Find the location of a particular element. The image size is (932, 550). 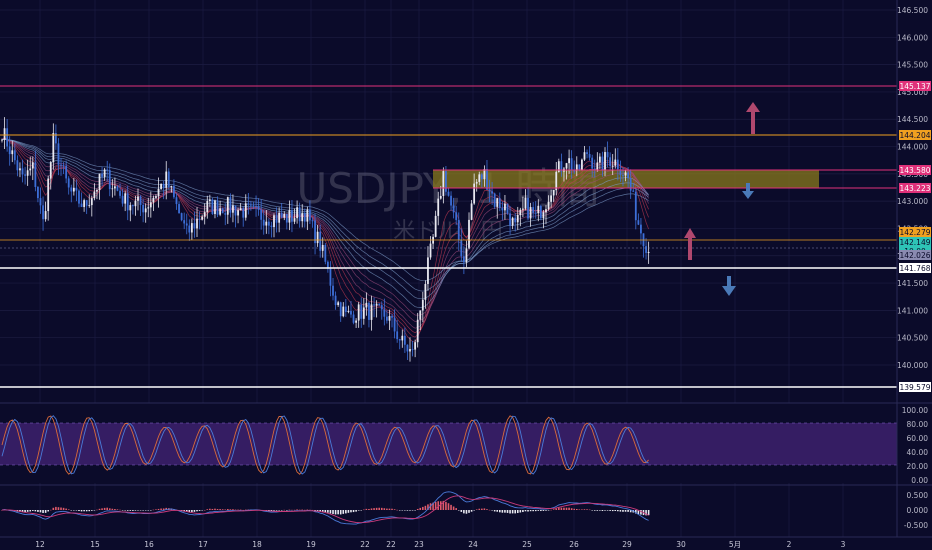

macd-axis: 0.500 0.000 -0.500 is located at coordinates (916, 510).